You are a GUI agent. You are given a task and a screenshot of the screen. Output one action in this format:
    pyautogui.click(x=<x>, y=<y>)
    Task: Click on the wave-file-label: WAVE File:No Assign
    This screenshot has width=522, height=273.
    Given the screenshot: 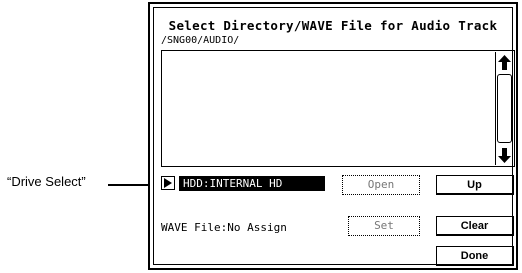 What is the action you would take?
    pyautogui.click(x=224, y=227)
    